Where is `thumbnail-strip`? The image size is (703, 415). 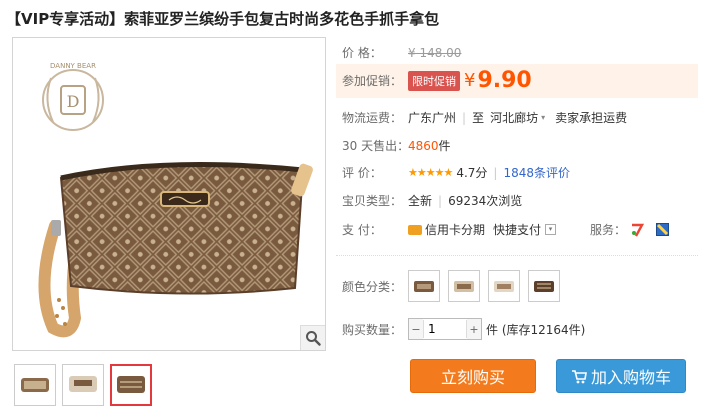 thumbnail-strip is located at coordinates (83, 385).